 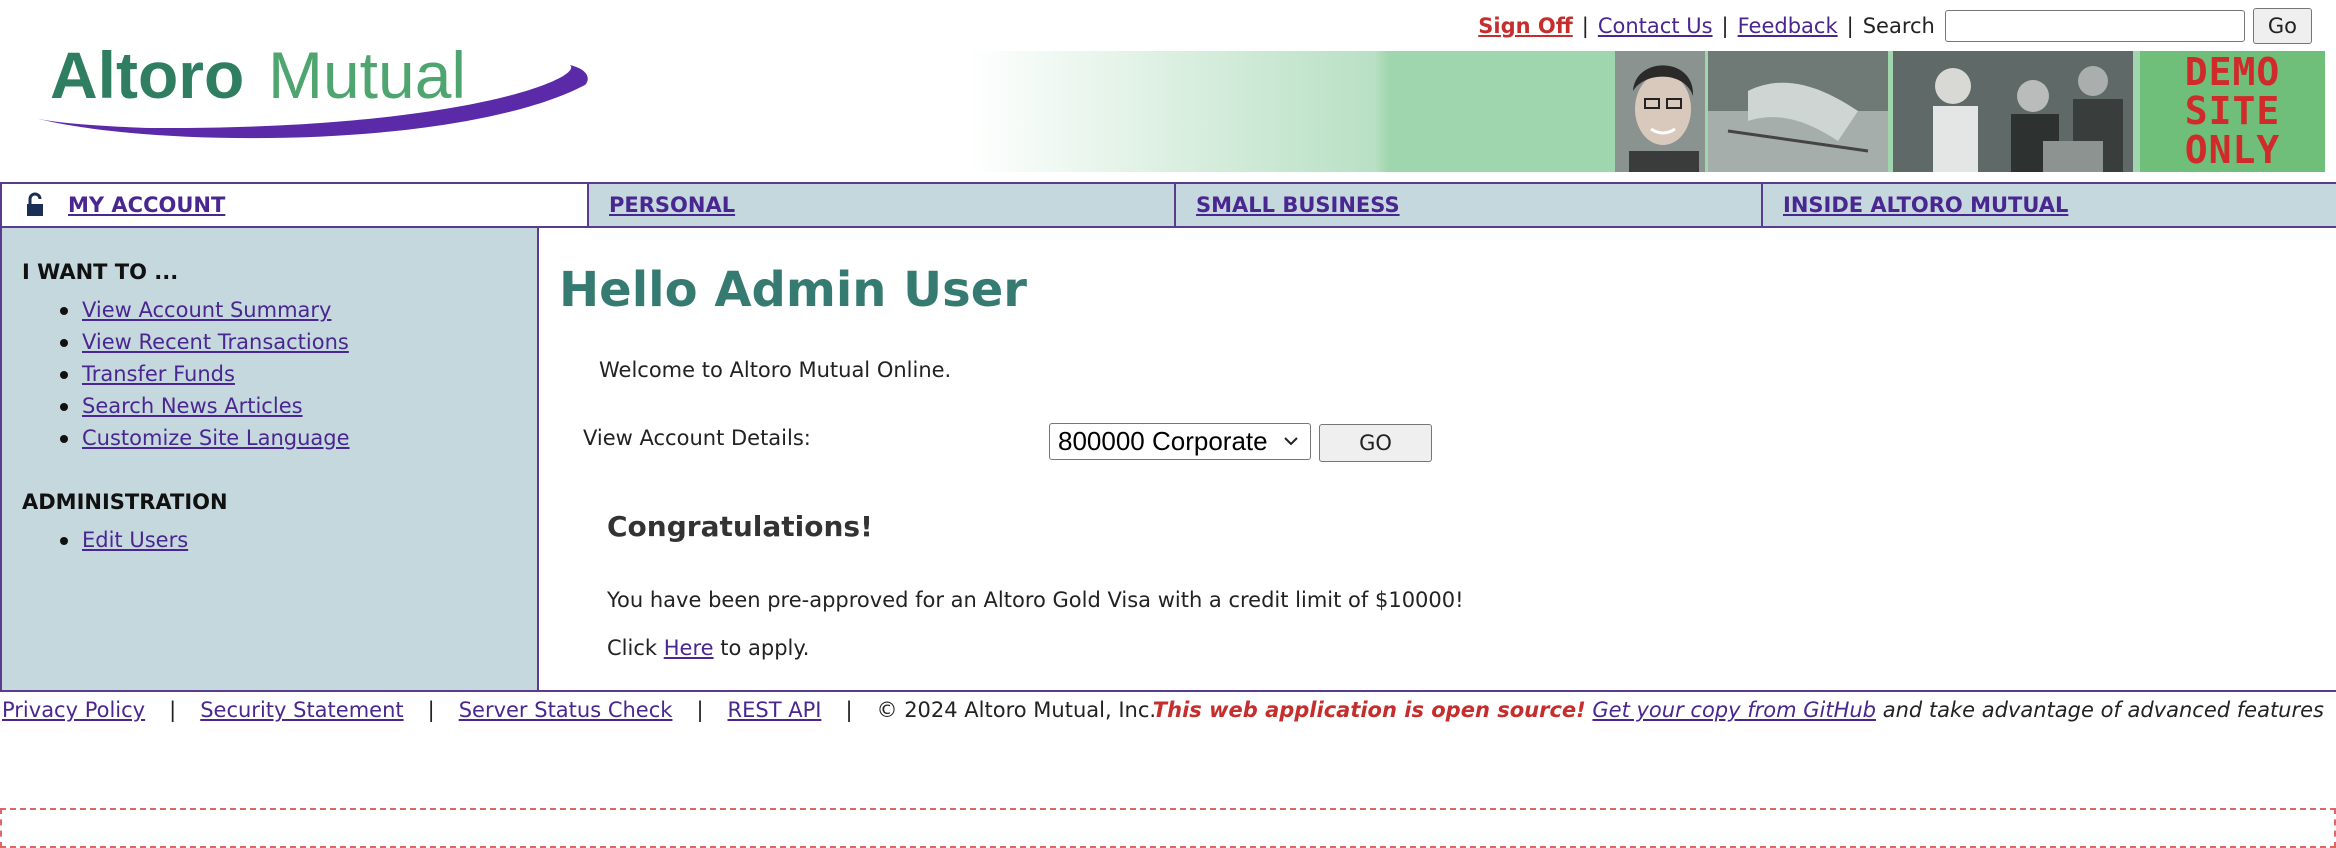 What do you see at coordinates (2282, 26) in the screenshot?
I see `search-go-button: Go` at bounding box center [2282, 26].